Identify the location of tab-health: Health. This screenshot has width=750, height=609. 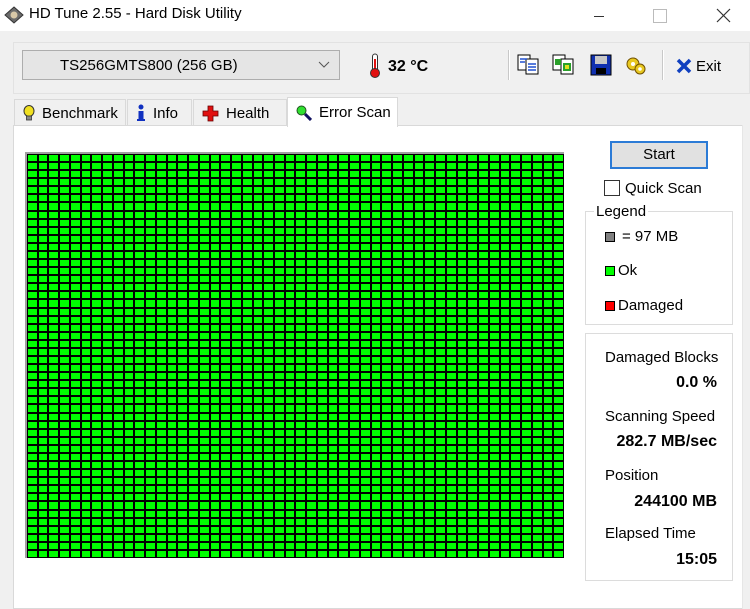
(240, 112).